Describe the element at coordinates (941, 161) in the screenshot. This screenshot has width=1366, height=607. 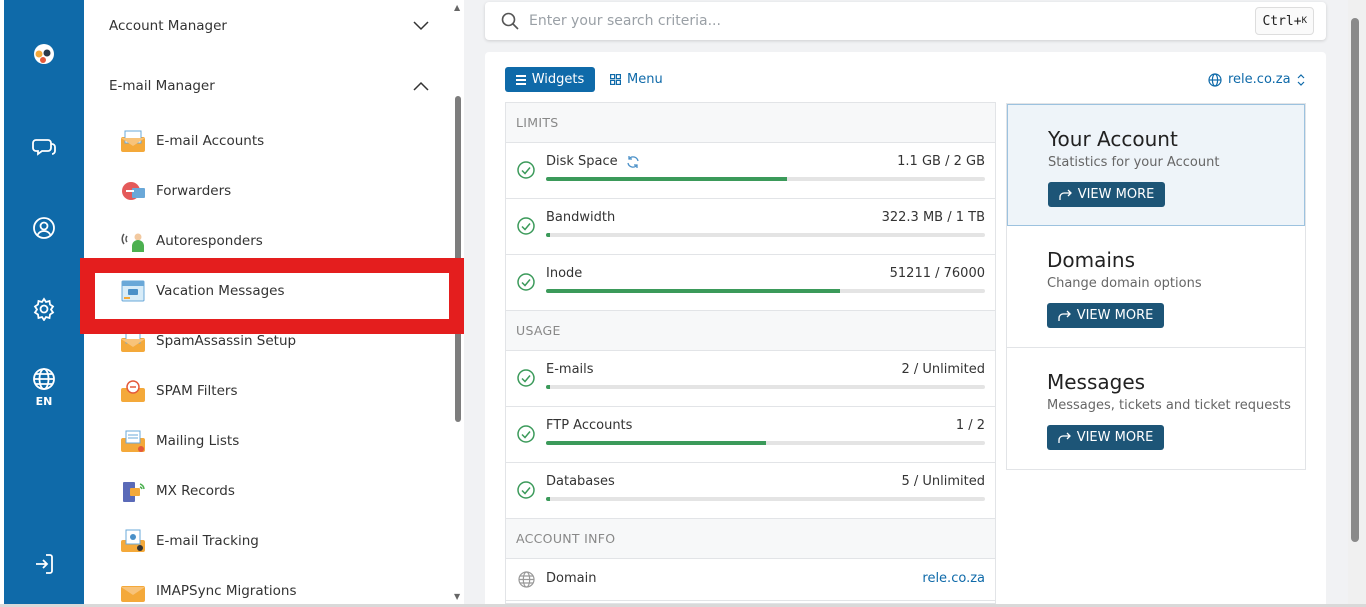
I see `stat-value: 1.1 GB / 2 GB` at that location.